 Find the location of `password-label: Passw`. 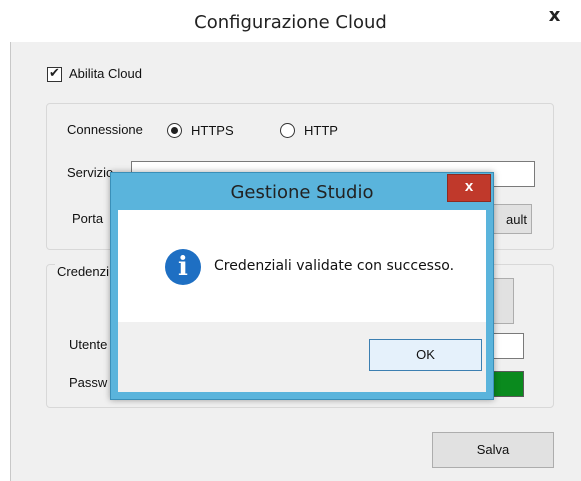

password-label: Passw is located at coordinates (88, 382).